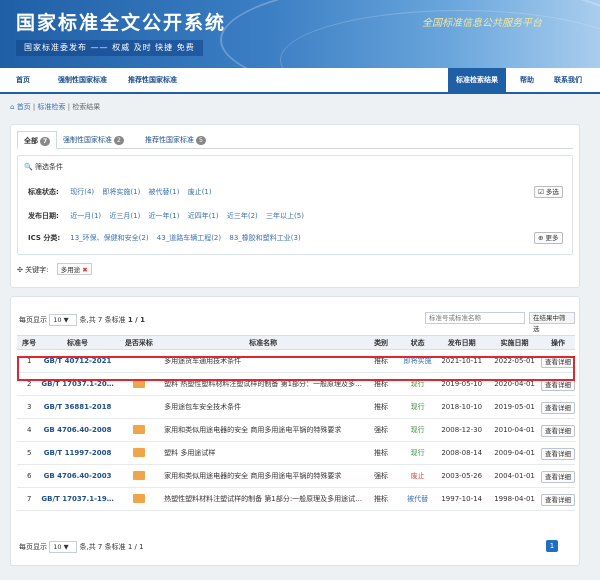 The image size is (600, 580). I want to click on standard-code-link: GB/T 40712-2021, so click(78, 361).